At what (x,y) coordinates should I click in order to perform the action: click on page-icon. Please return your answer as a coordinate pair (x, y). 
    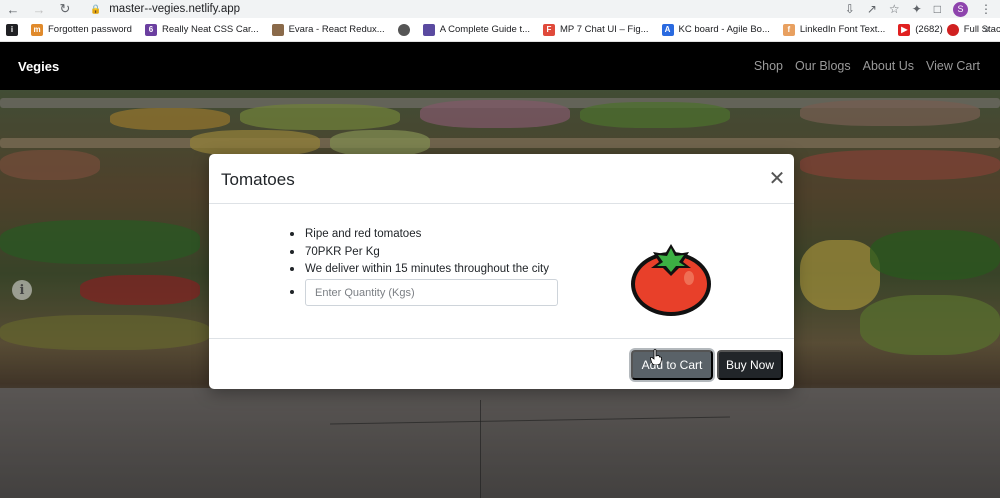
    Looking at the image, I should click on (428, 29).